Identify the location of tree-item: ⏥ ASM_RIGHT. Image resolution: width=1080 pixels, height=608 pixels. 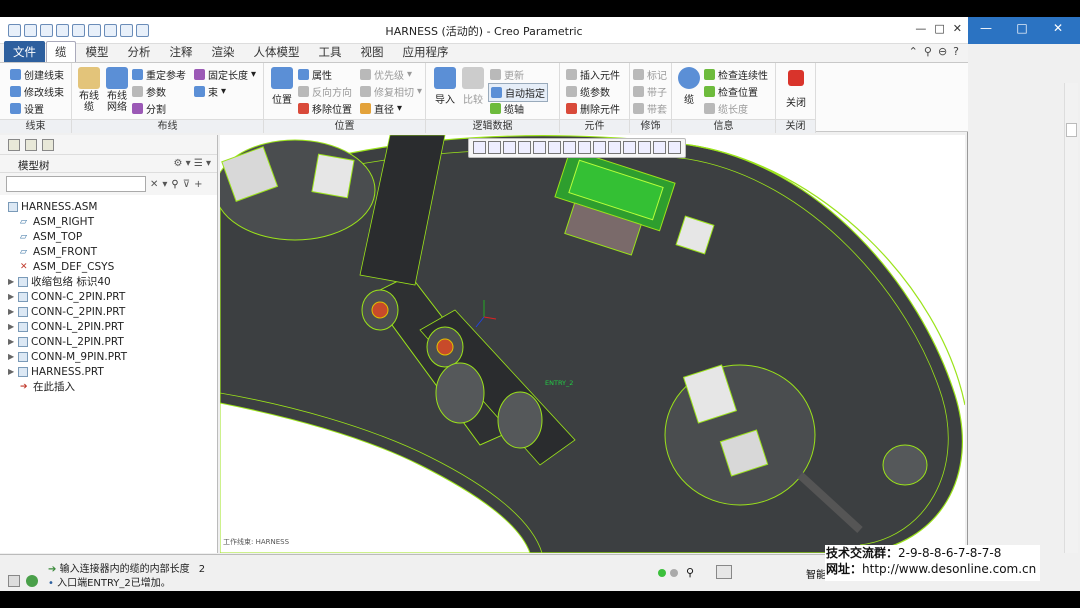
(108, 221).